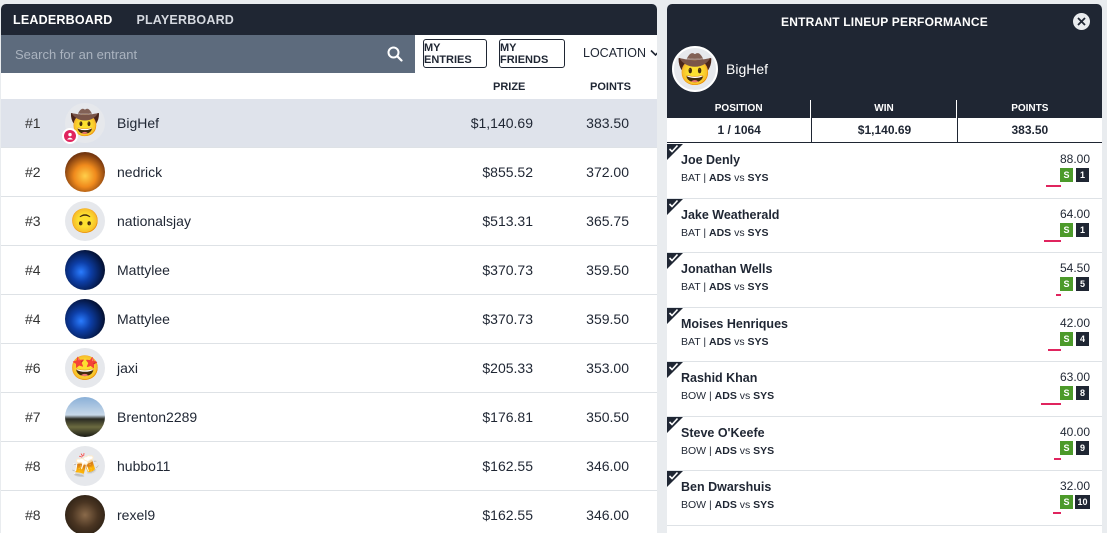 The width and height of the screenshot is (1107, 533). Describe the element at coordinates (884, 389) in the screenshot. I see `player-row: Rashid Khan BOW | ADS vs SYS 63.00 S 8` at that location.